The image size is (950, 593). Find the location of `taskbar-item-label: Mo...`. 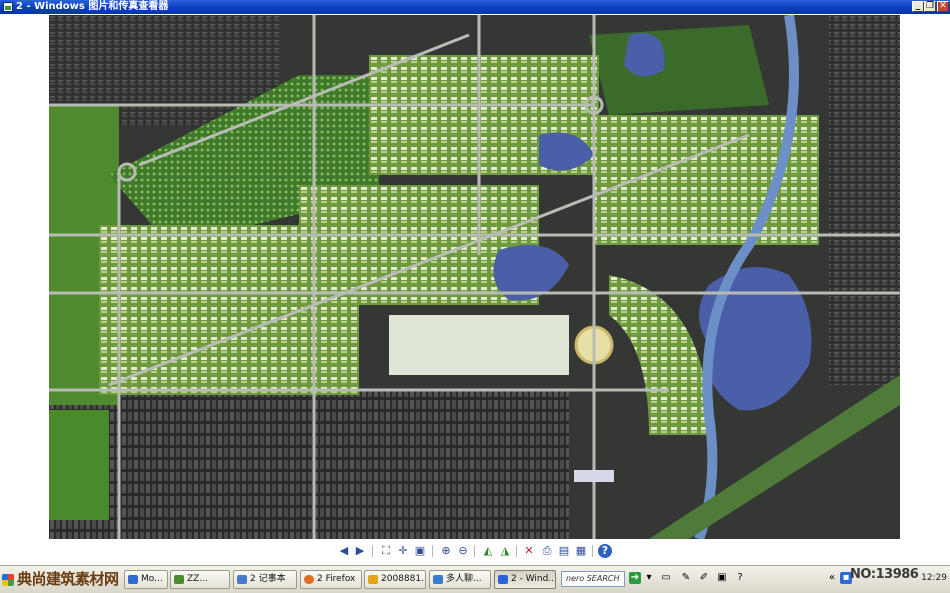

taskbar-item-label: Mo... is located at coordinates (152, 579).